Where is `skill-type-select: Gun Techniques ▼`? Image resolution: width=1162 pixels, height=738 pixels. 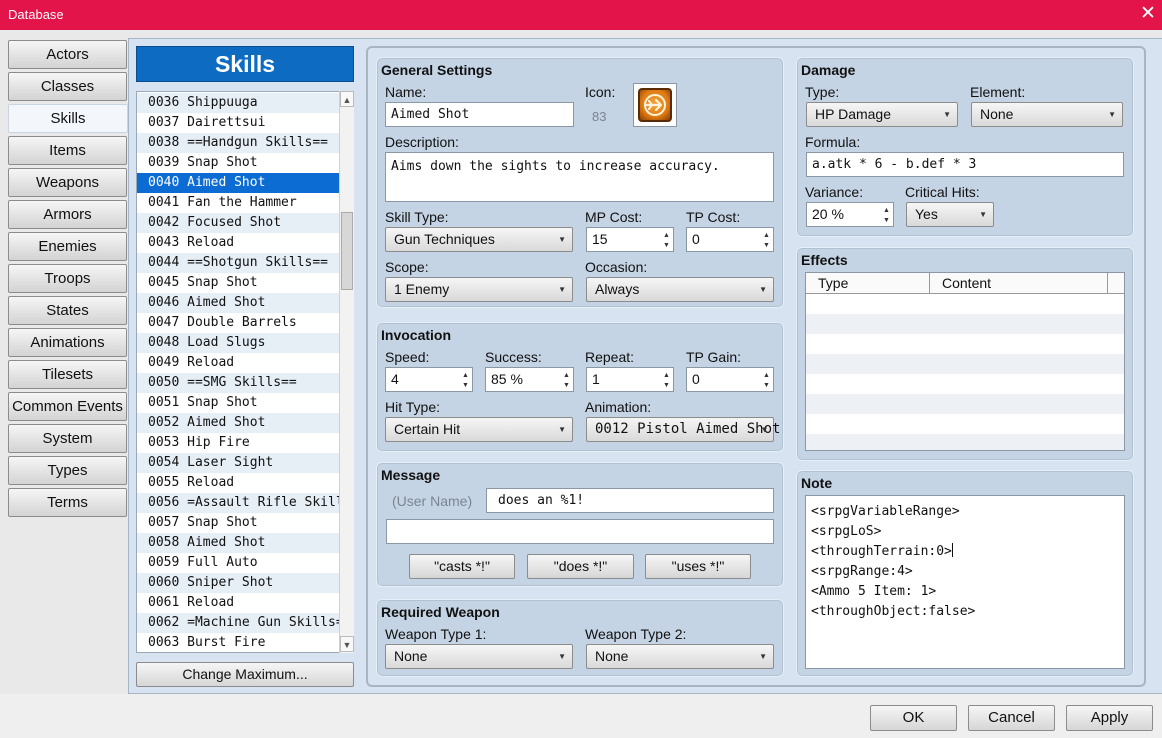
skill-type-select: Gun Techniques ▼ is located at coordinates (479, 239).